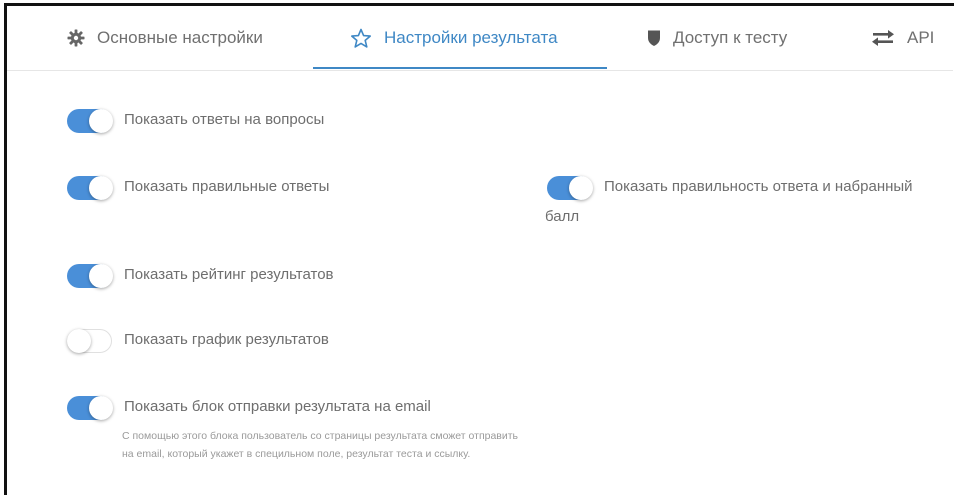  I want to click on toggle-show-rating, so click(90, 276).